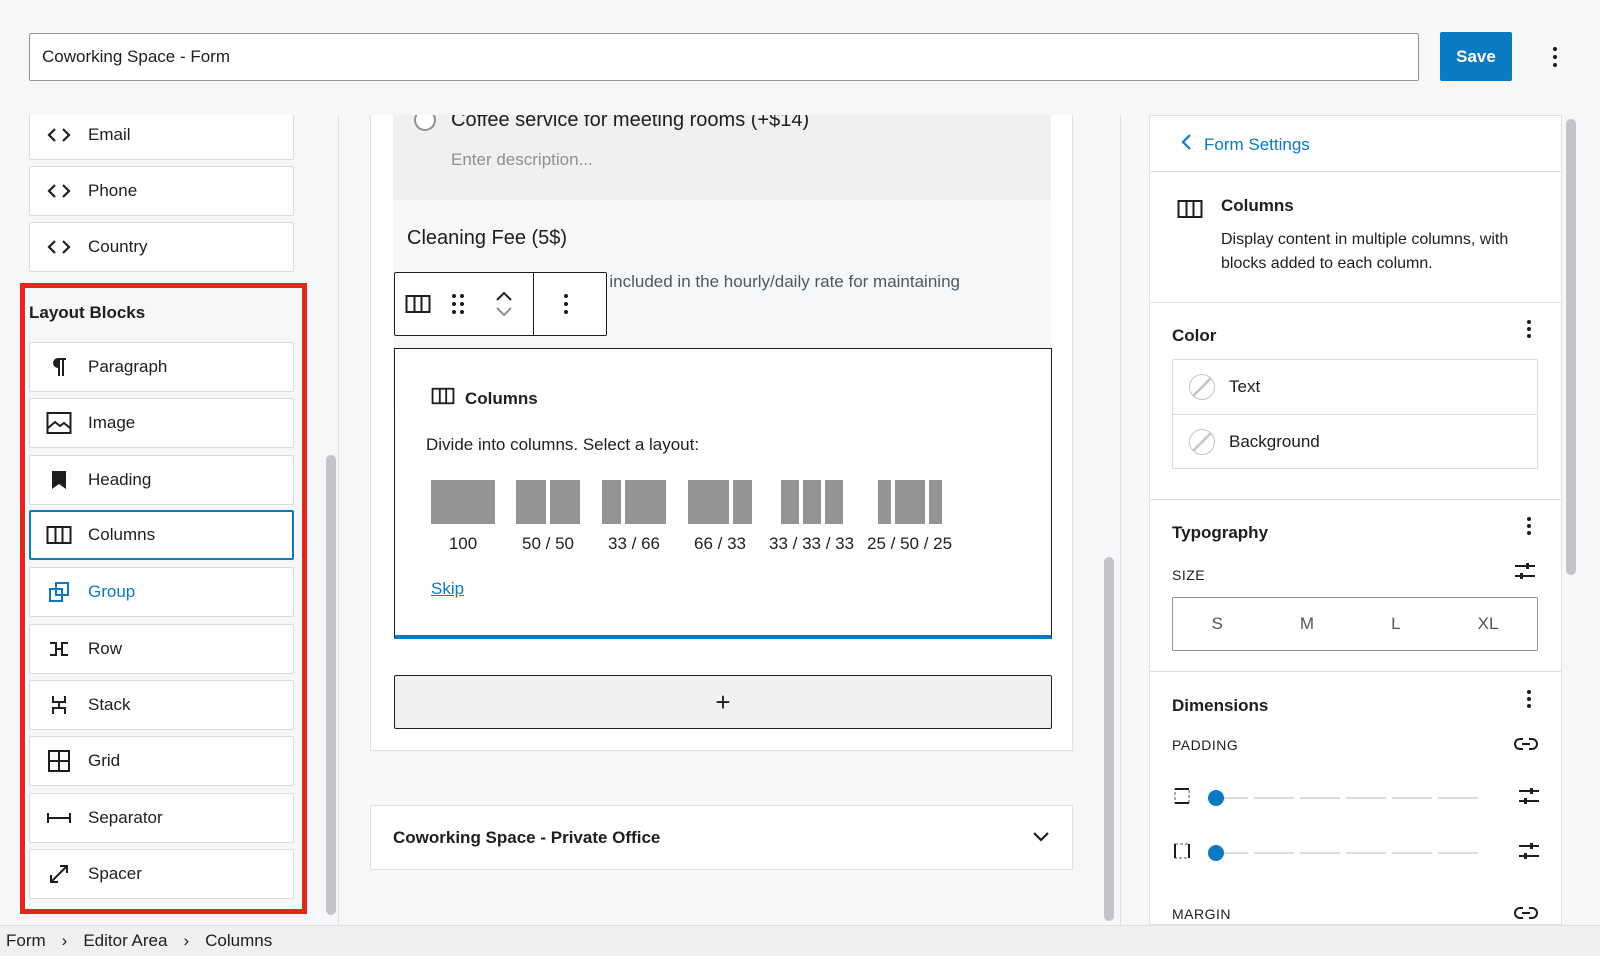  Describe the element at coordinates (501, 398) in the screenshot. I see `columns-placeholder-title: Columns` at that location.